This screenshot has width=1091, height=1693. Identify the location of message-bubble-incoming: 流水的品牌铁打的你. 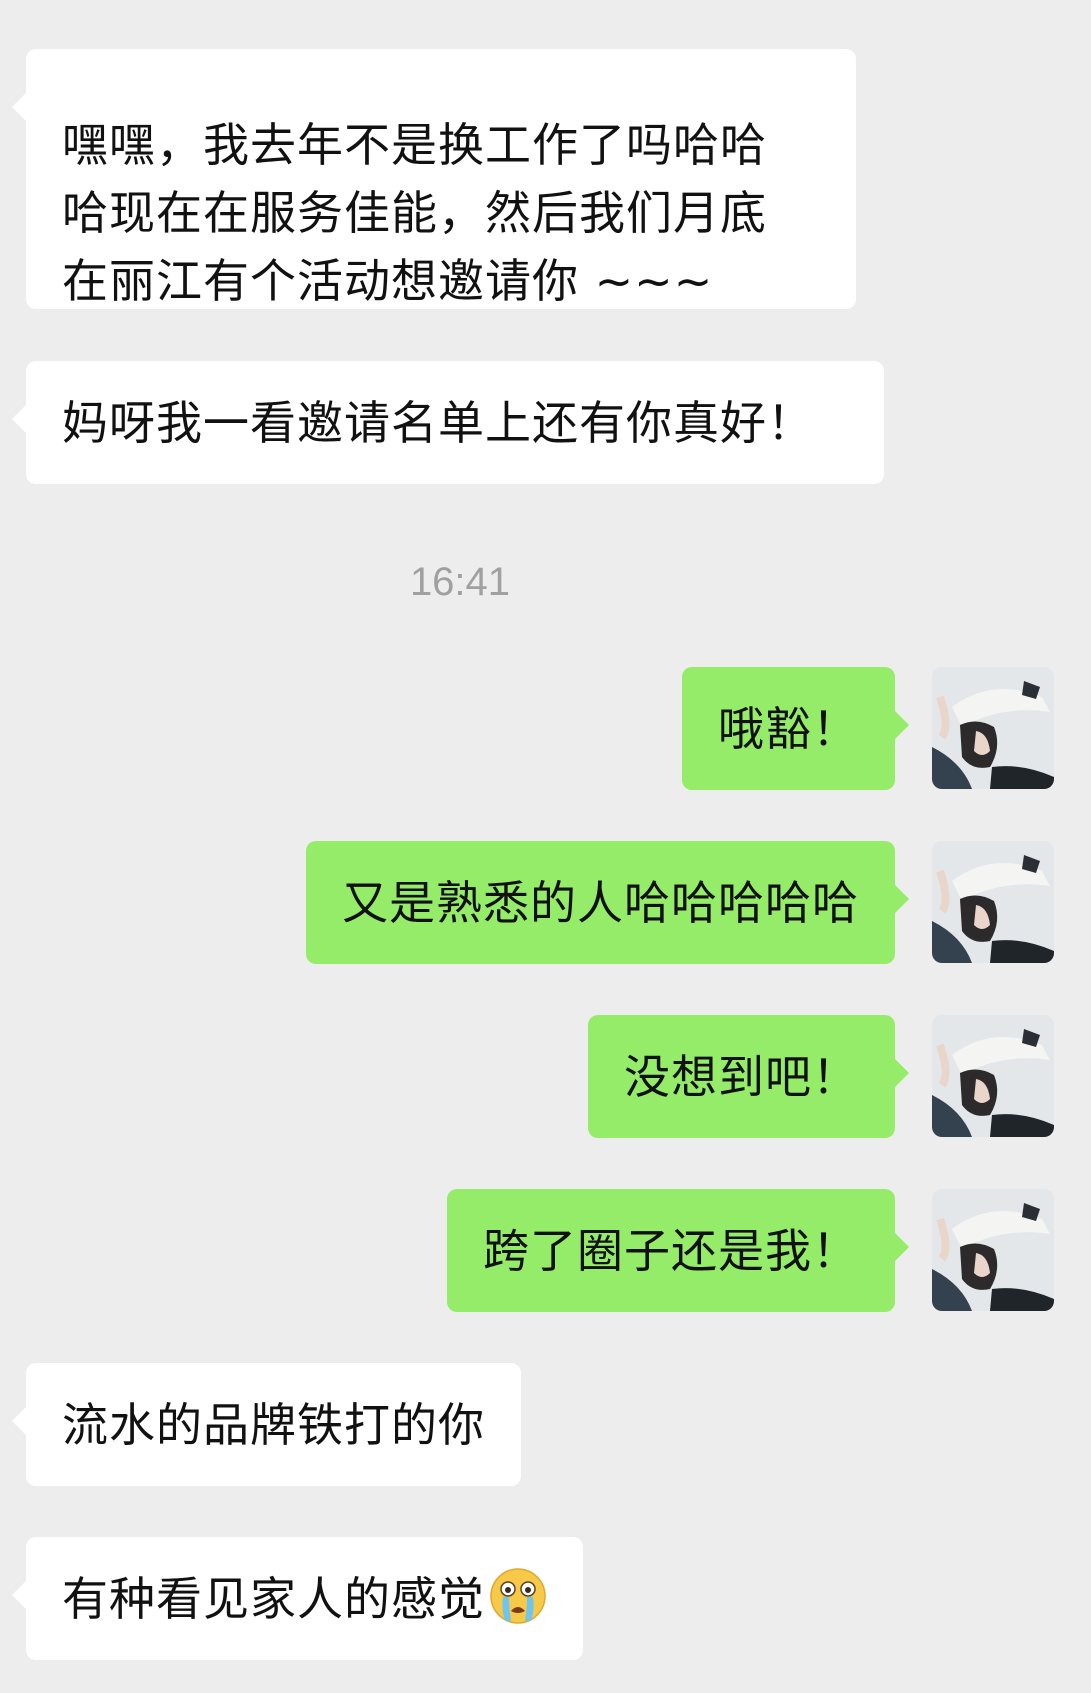
(266, 1424).